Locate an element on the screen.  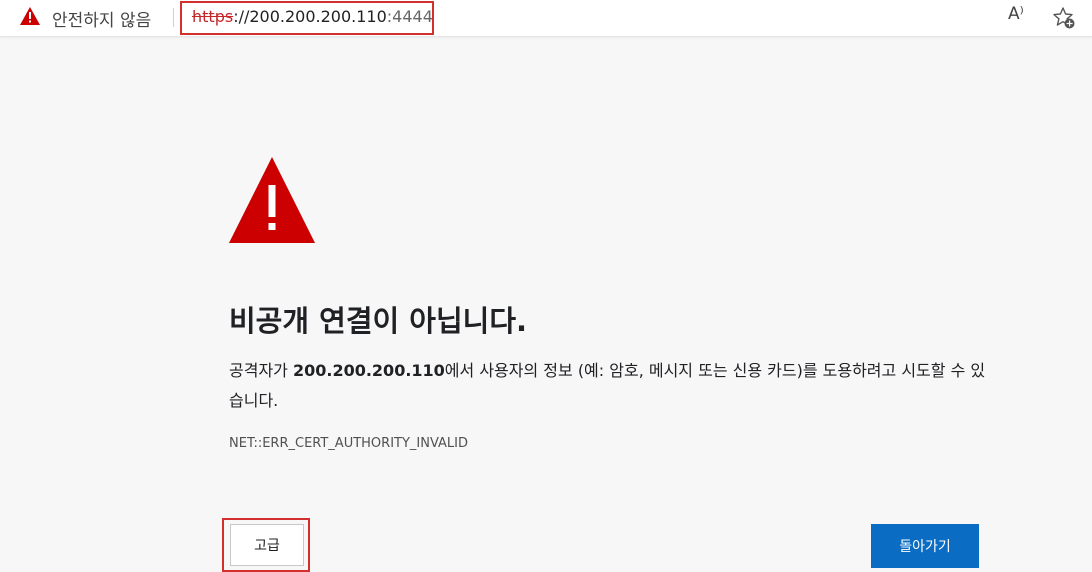
go-back-button: 돌아가기 is located at coordinates (925, 546).